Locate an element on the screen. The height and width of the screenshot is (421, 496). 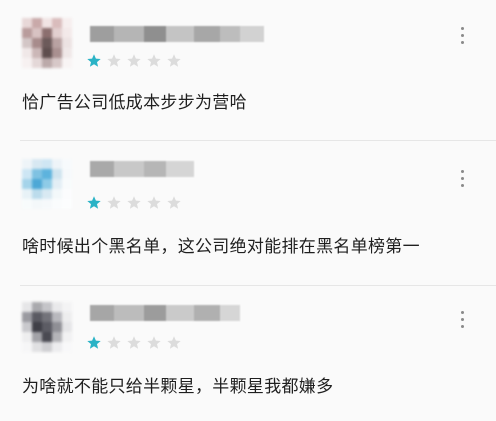
review-text: 为啥就不能只给半颗星，半颗星我都嫌多 is located at coordinates (178, 387).